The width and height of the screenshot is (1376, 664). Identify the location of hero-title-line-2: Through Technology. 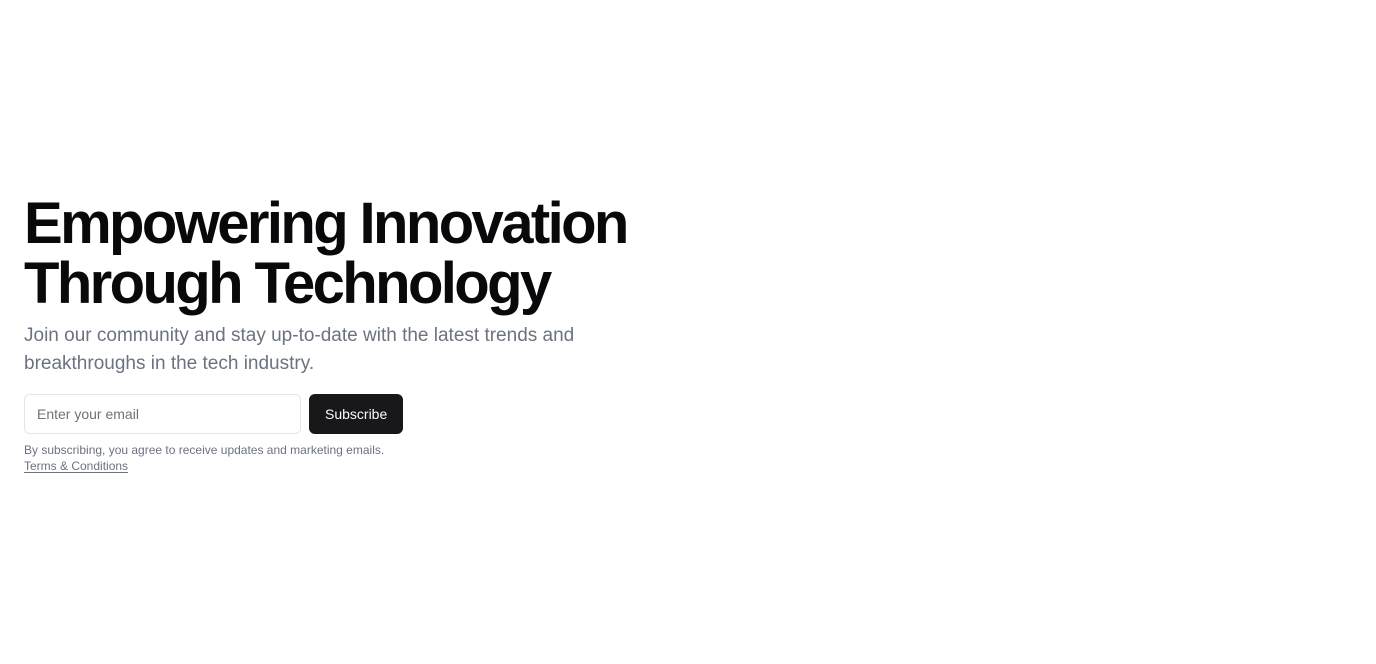
(288, 283).